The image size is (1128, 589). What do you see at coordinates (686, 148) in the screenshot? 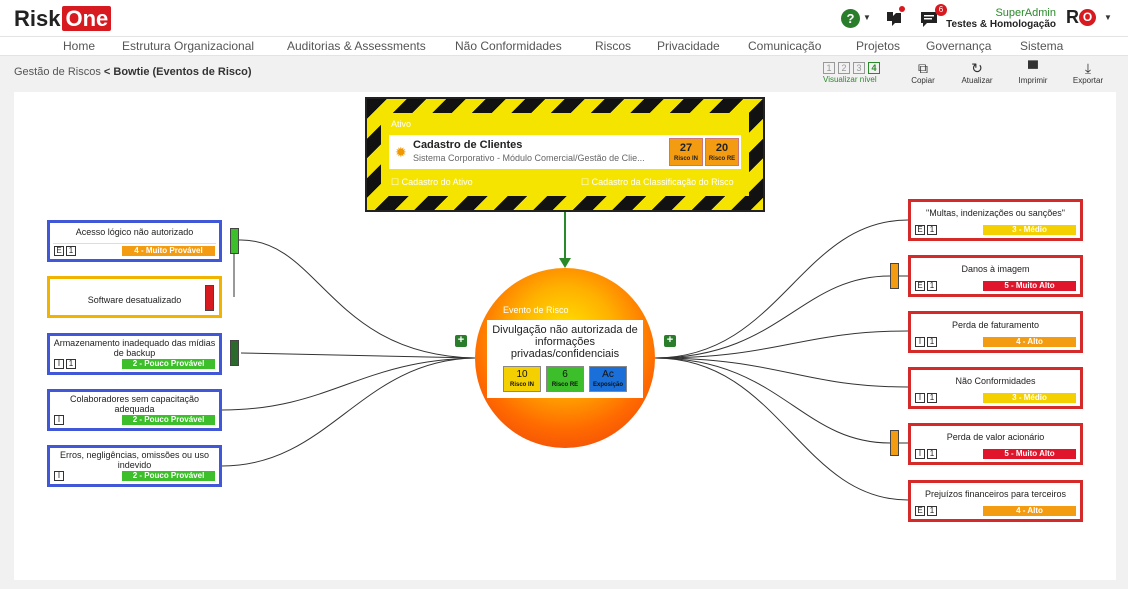
I see `asset-risk-in-value: 27` at bounding box center [686, 148].